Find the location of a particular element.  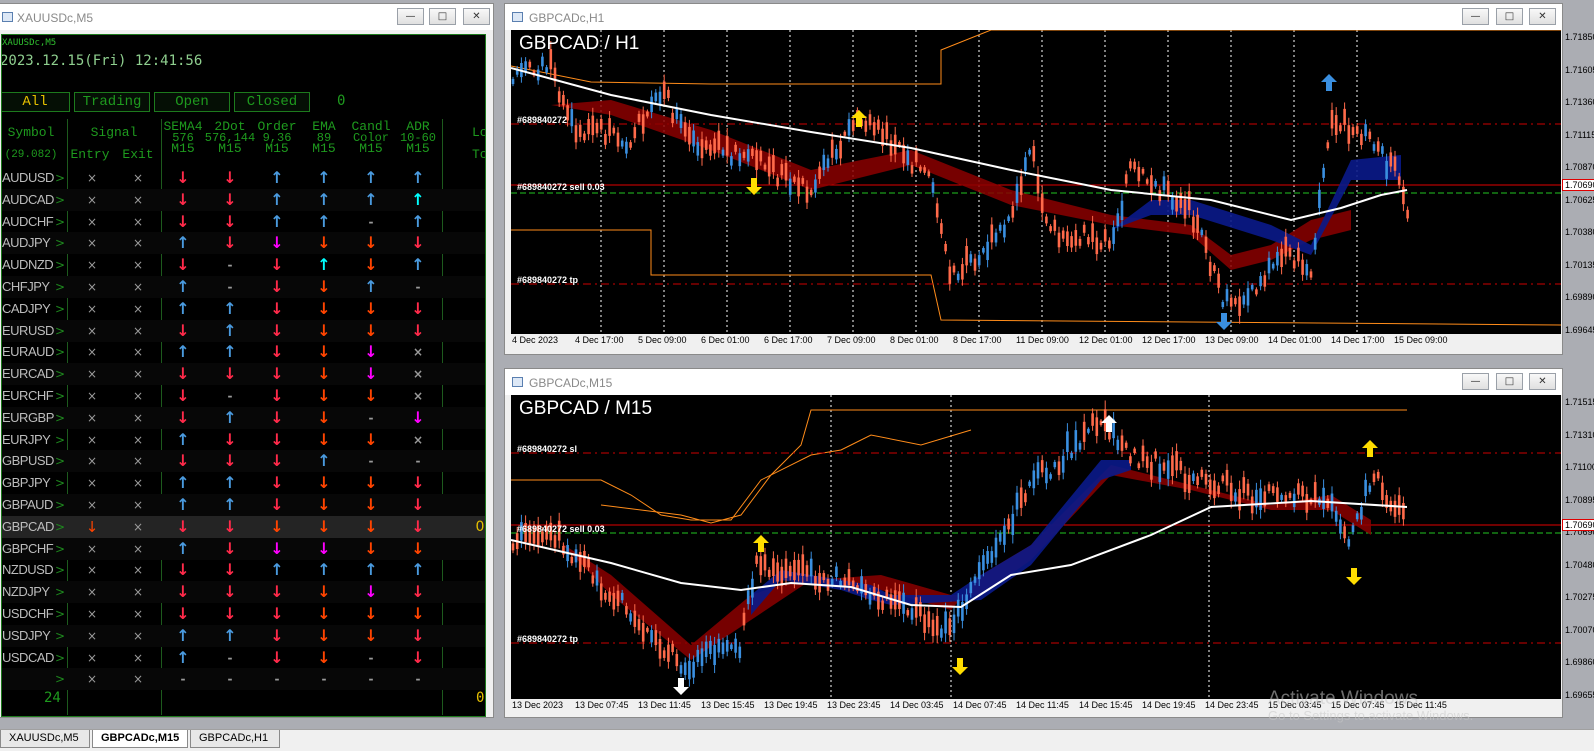

table-row: USDJPY > × × ↑ ↑ ↓ ↓ ↓ ↓ is located at coordinates (243, 635).